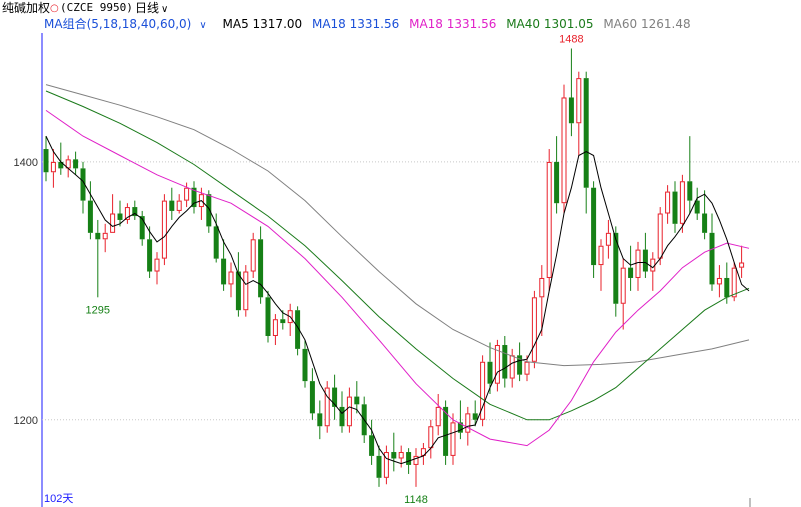 This screenshot has width=801, height=507. Describe the element at coordinates (571, 39) in the screenshot. I see `annotation-label: 1488` at that location.